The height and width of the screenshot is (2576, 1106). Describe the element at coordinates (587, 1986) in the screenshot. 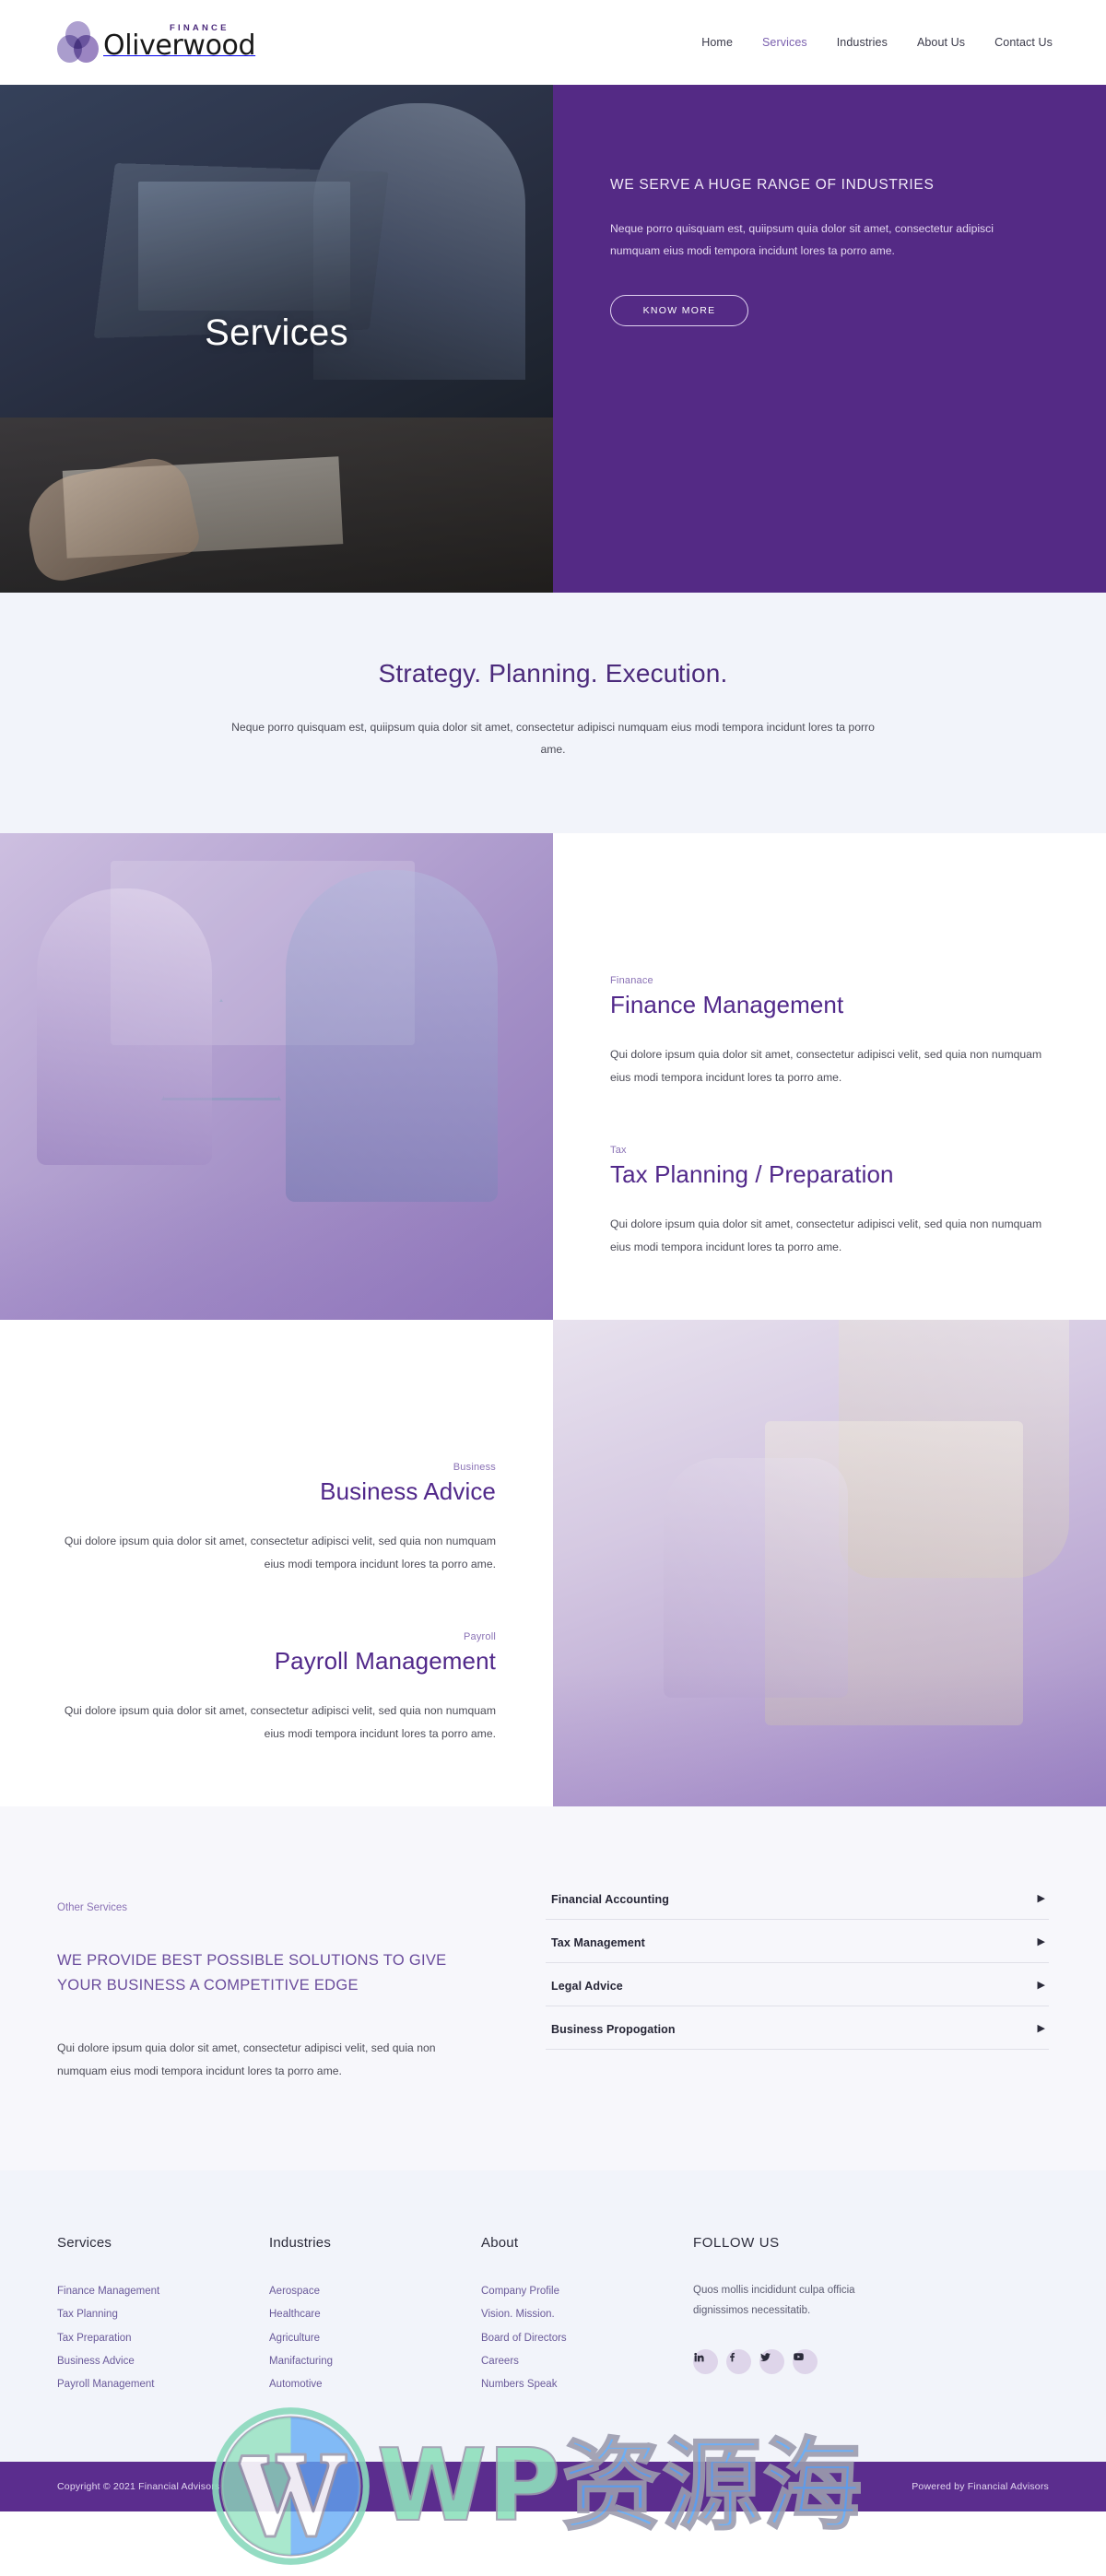

I see `accordion-label: Legal Advice` at that location.